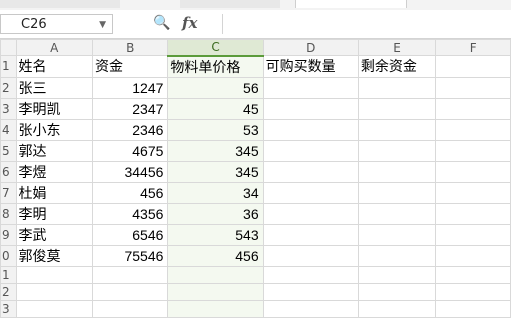 This screenshot has width=511, height=318. Describe the element at coordinates (215, 48) in the screenshot. I see `column-header-c: C` at that location.